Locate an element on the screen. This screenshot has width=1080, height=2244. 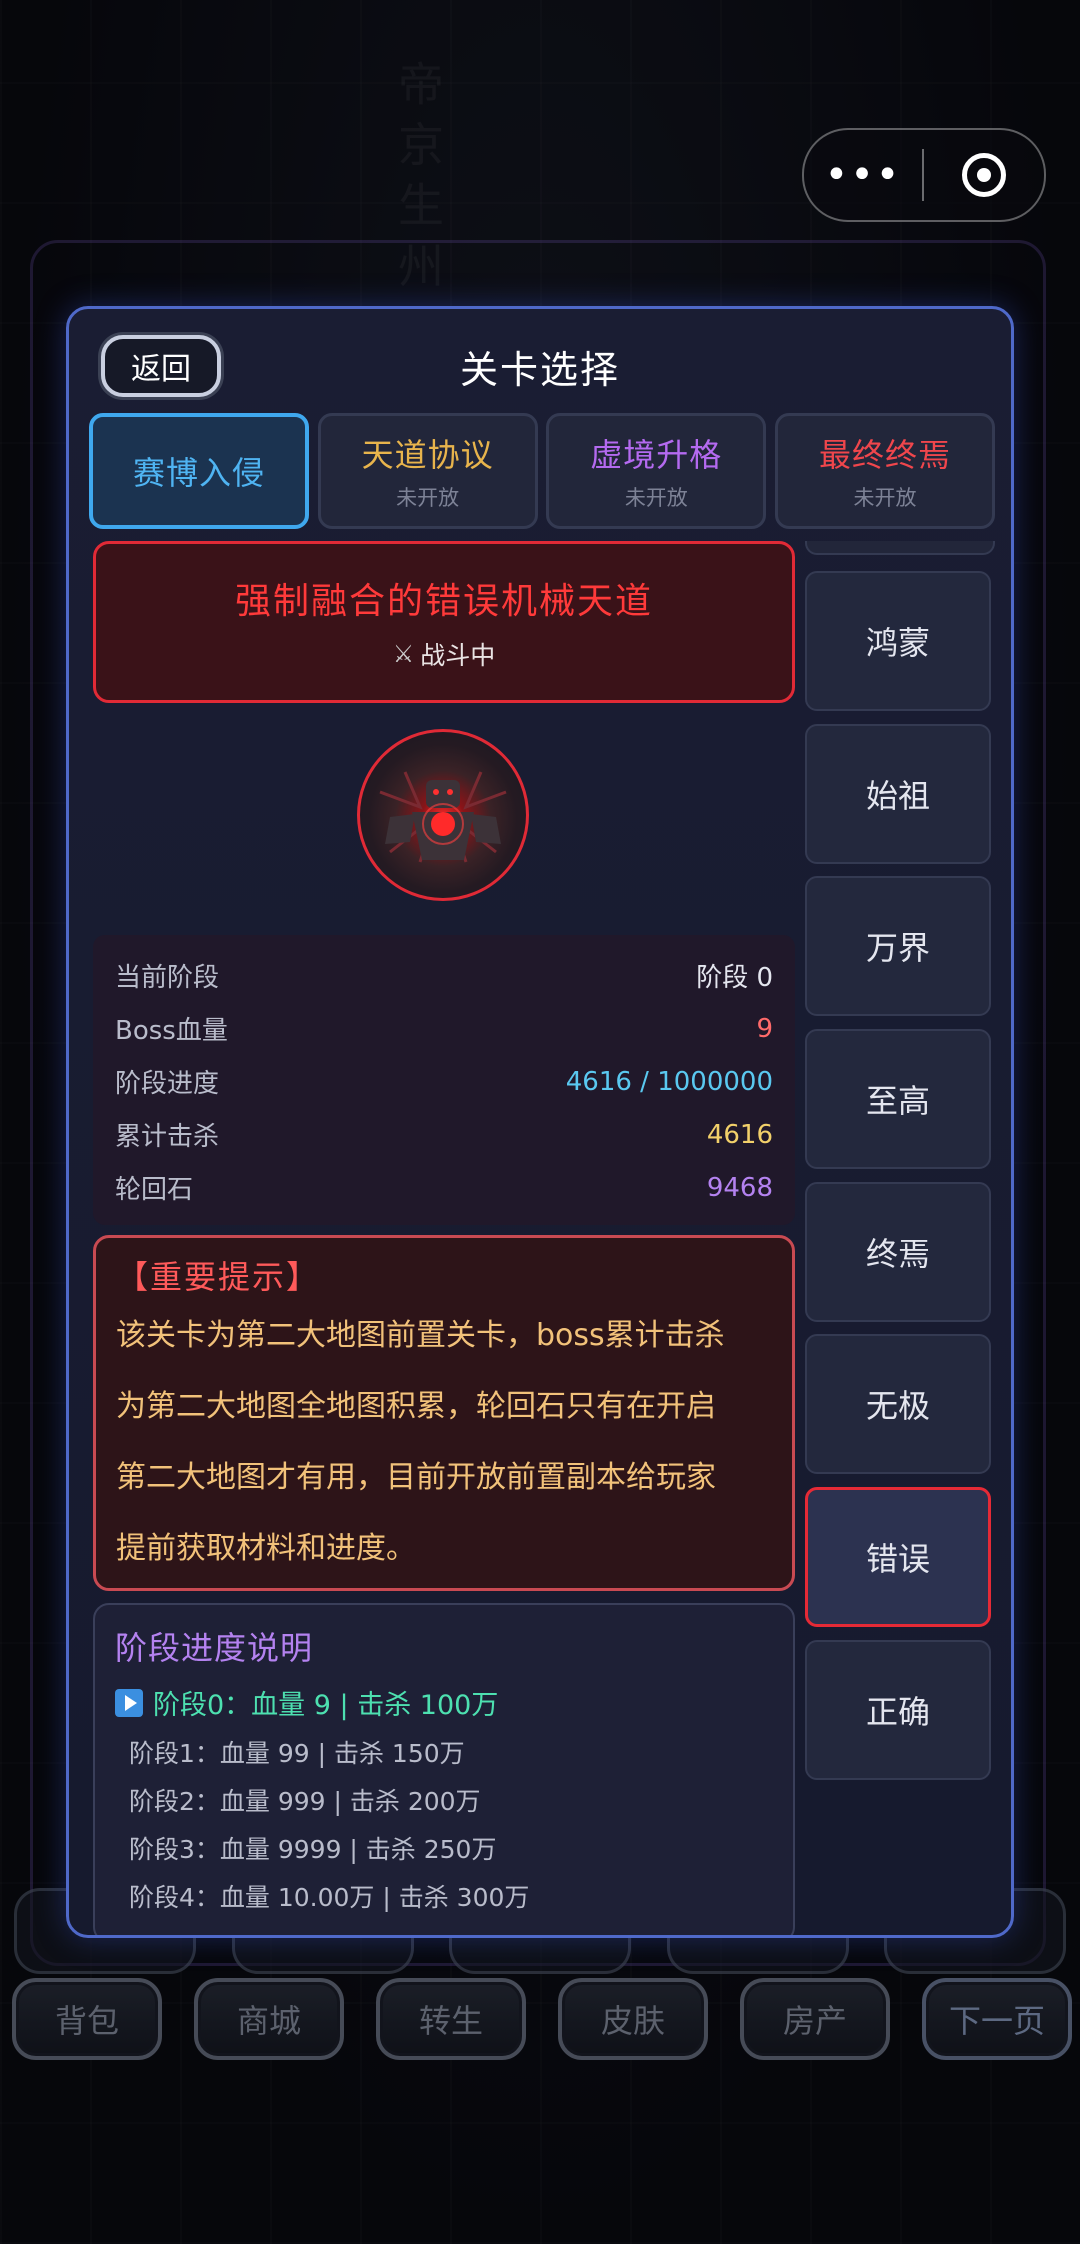
stat-samsara-stone: 轮回石 9468 is located at coordinates (444, 1187).